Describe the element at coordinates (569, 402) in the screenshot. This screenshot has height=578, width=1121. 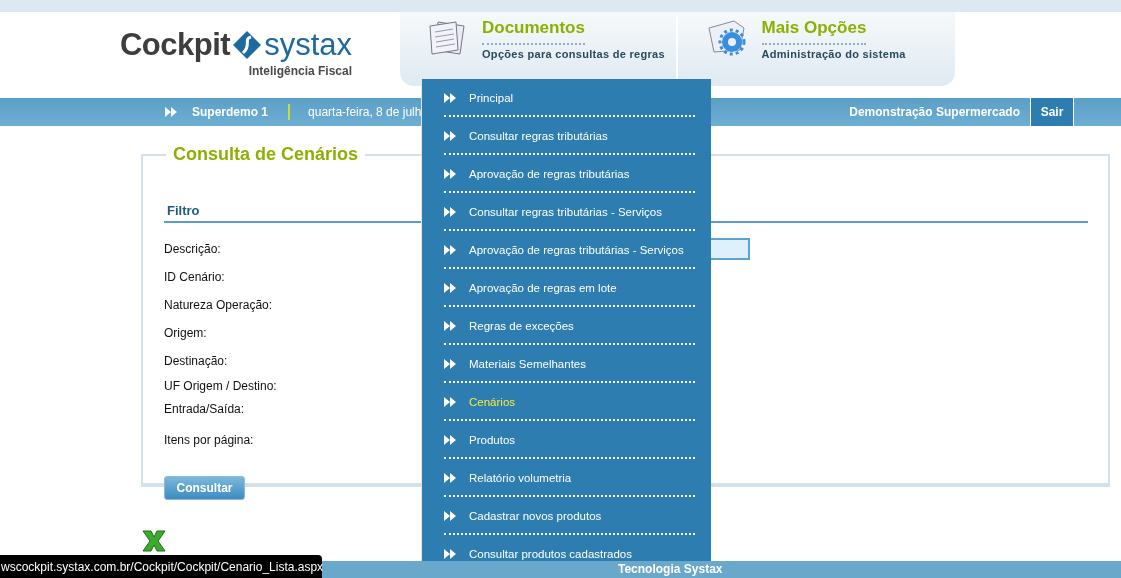
I see `menu-item: Cenários` at that location.